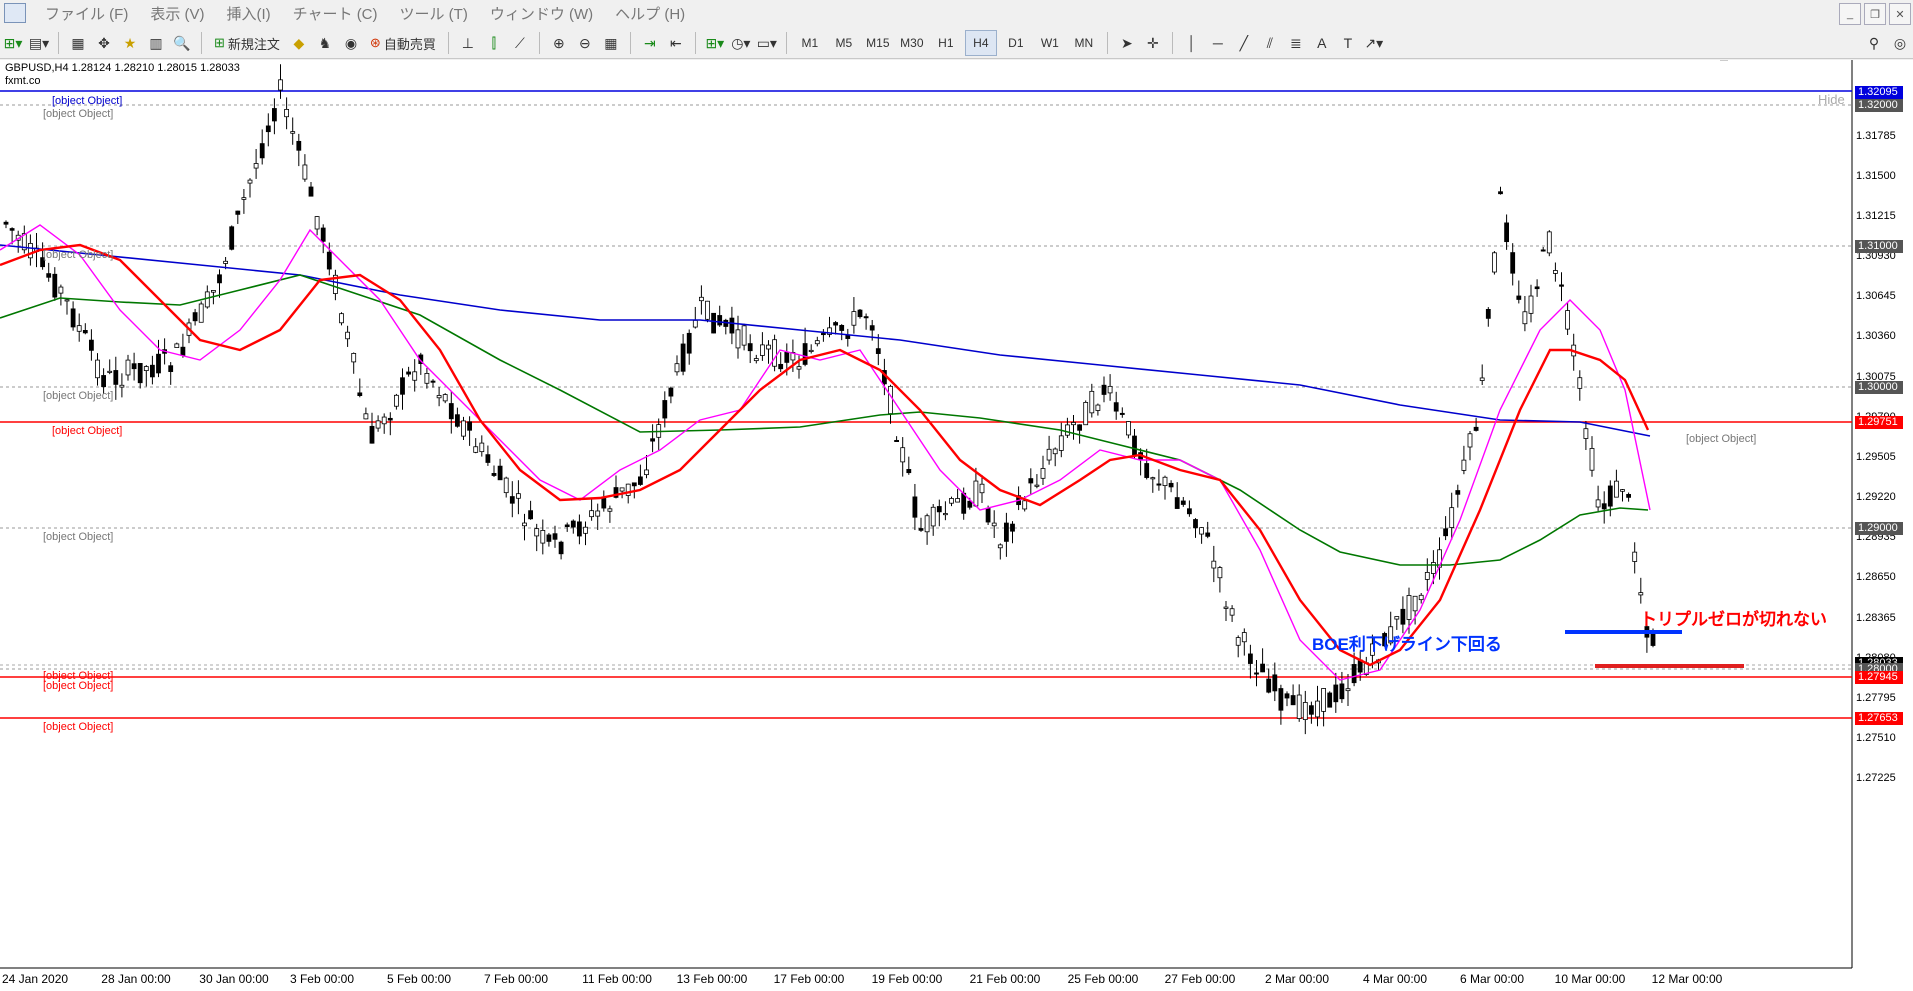  Describe the element at coordinates (78, 114) in the screenshot. I see `level-label-off: [object Object]` at that location.